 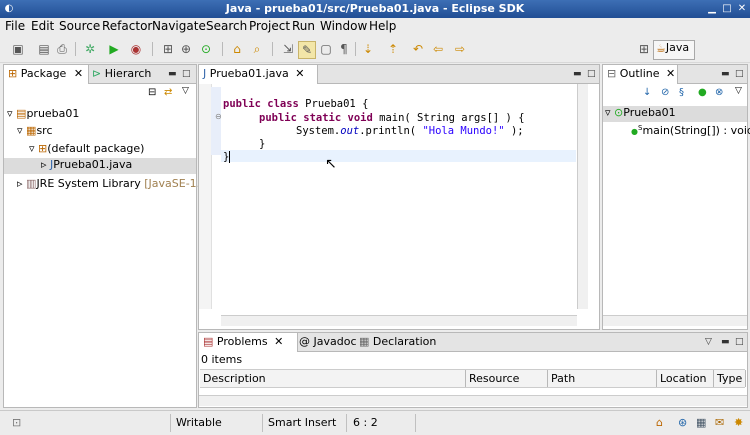 I want to click on last-edit-location-icon: ↶, so click(x=418, y=49).